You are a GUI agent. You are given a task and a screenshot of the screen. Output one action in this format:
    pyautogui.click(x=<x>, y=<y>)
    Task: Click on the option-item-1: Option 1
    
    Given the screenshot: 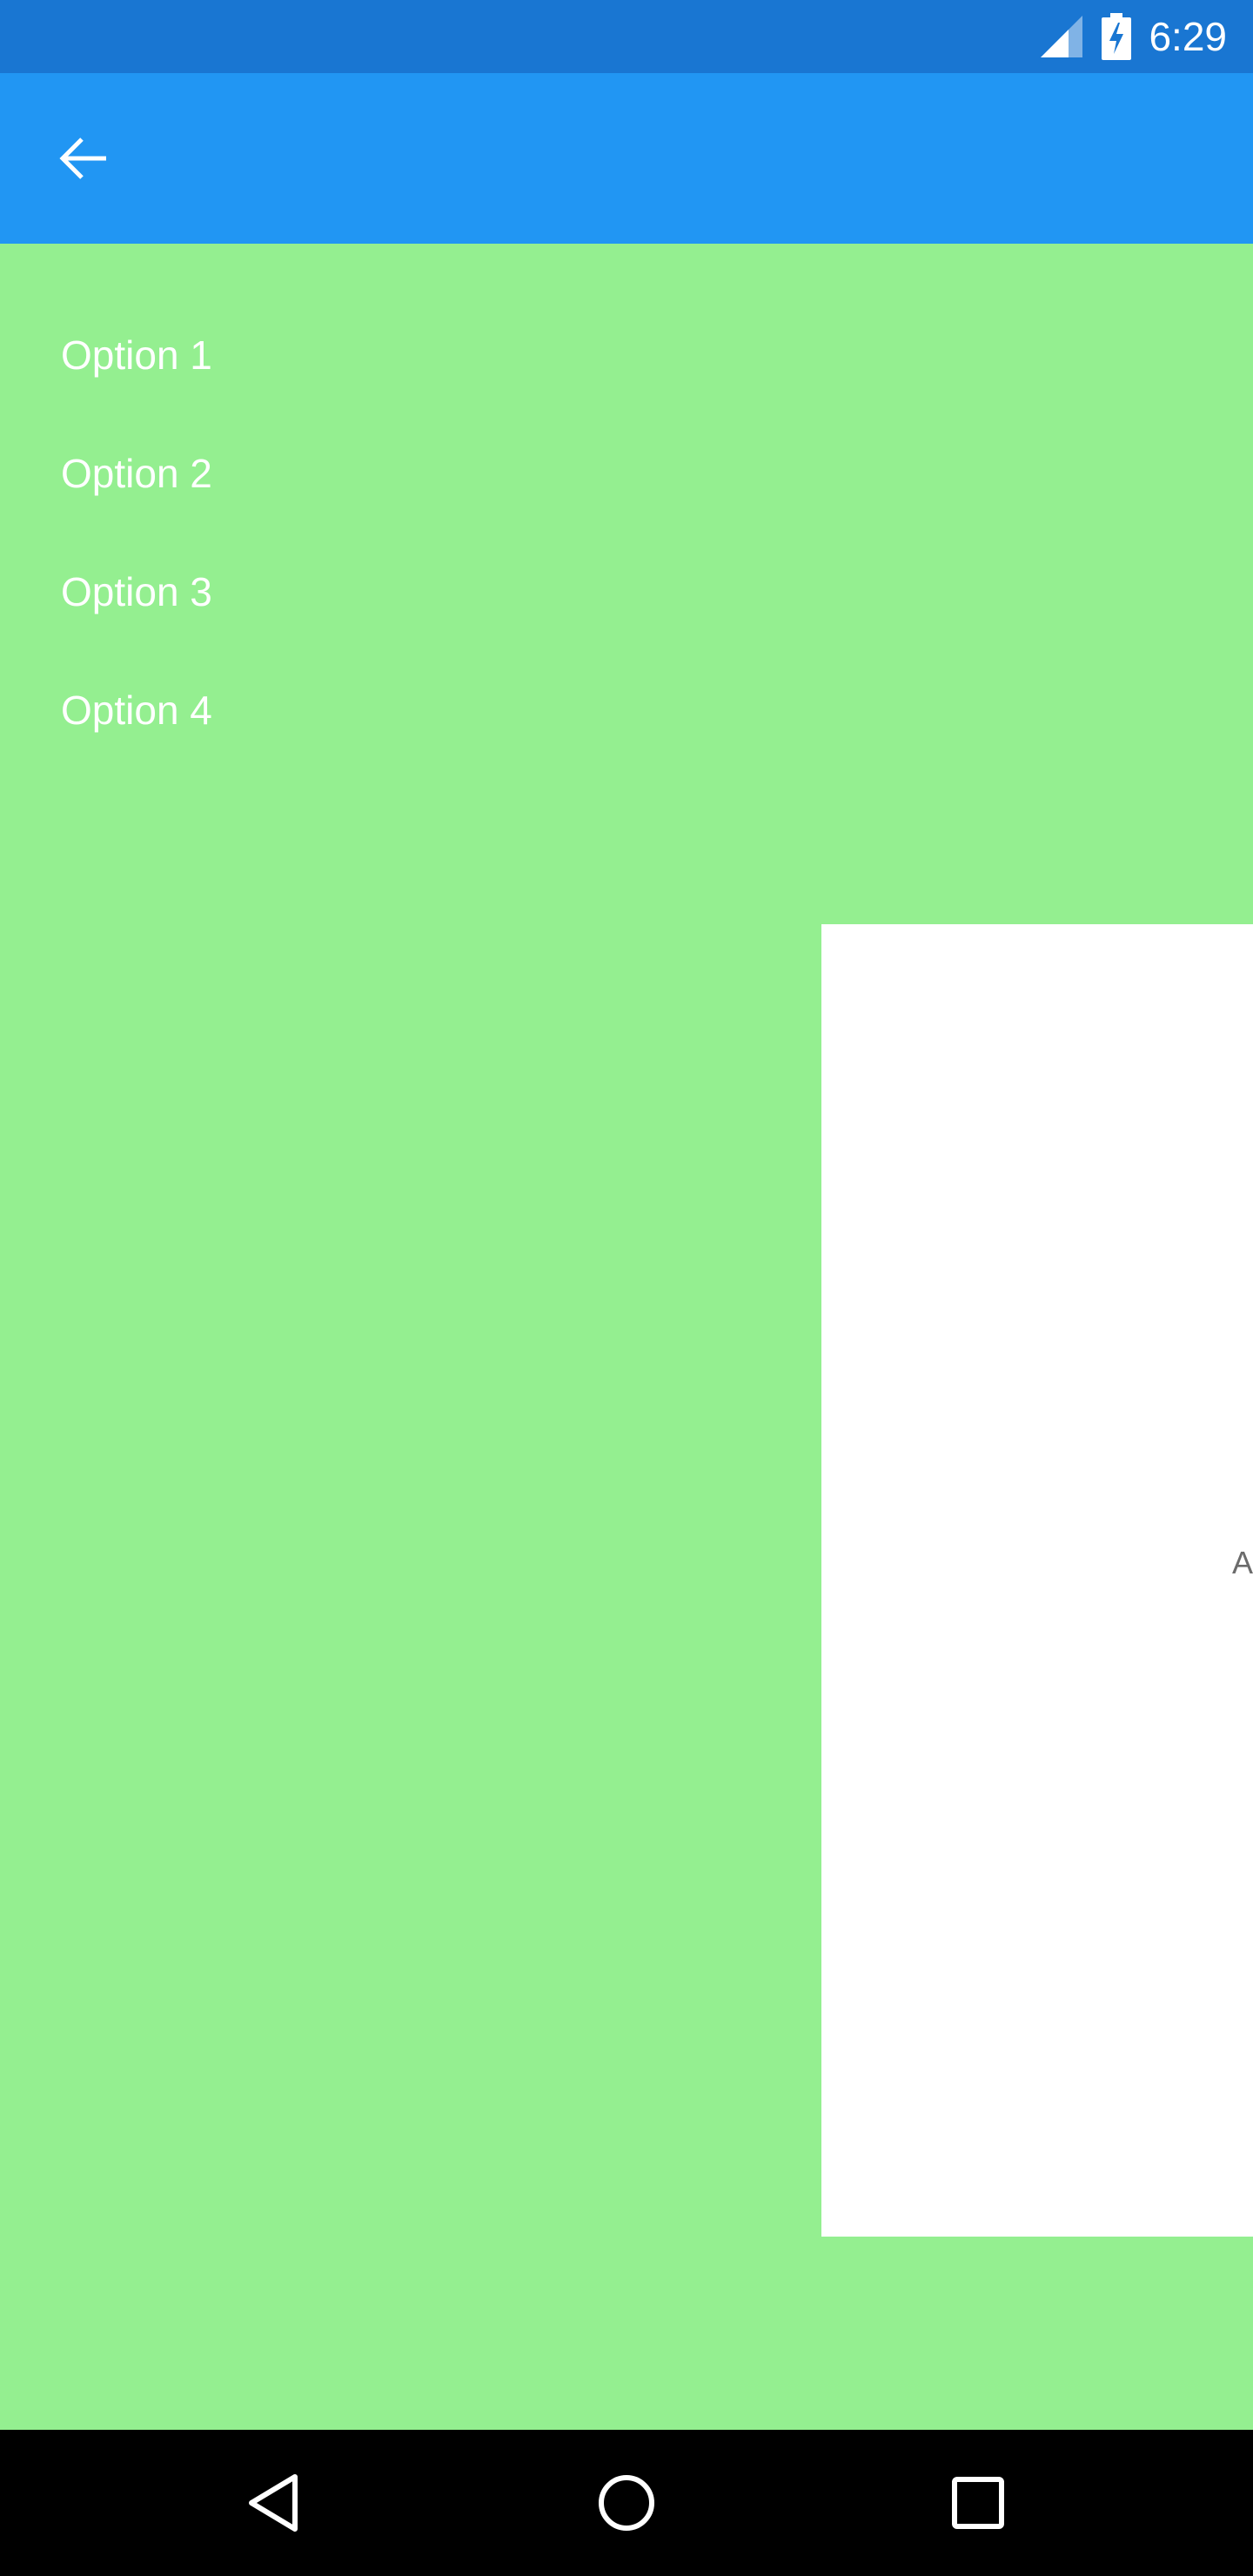 What is the action you would take?
    pyautogui.click(x=106, y=355)
    